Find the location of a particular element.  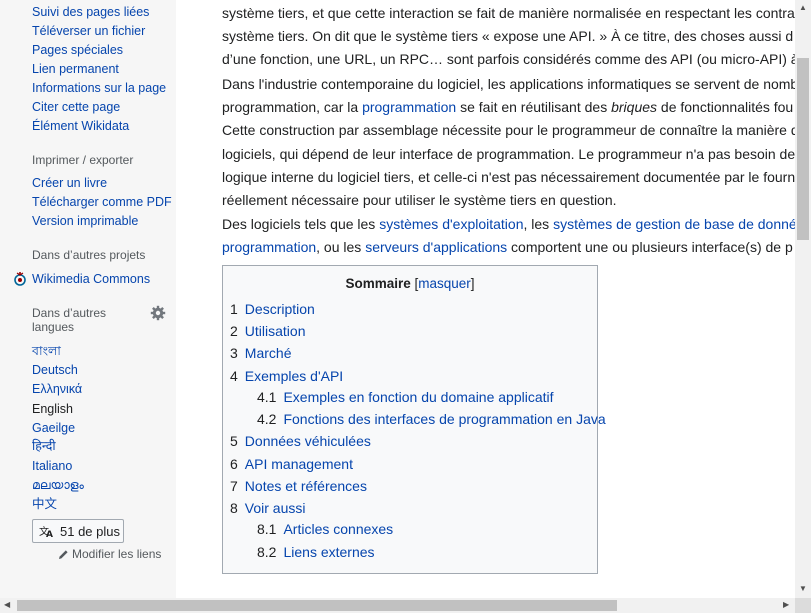

sidebar-item-create-book: Créer un livre is located at coordinates (69, 183).